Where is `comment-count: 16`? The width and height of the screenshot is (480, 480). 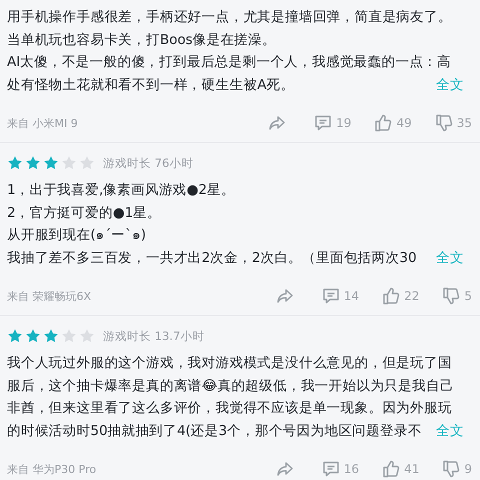
comment-count: 16 is located at coordinates (352, 469).